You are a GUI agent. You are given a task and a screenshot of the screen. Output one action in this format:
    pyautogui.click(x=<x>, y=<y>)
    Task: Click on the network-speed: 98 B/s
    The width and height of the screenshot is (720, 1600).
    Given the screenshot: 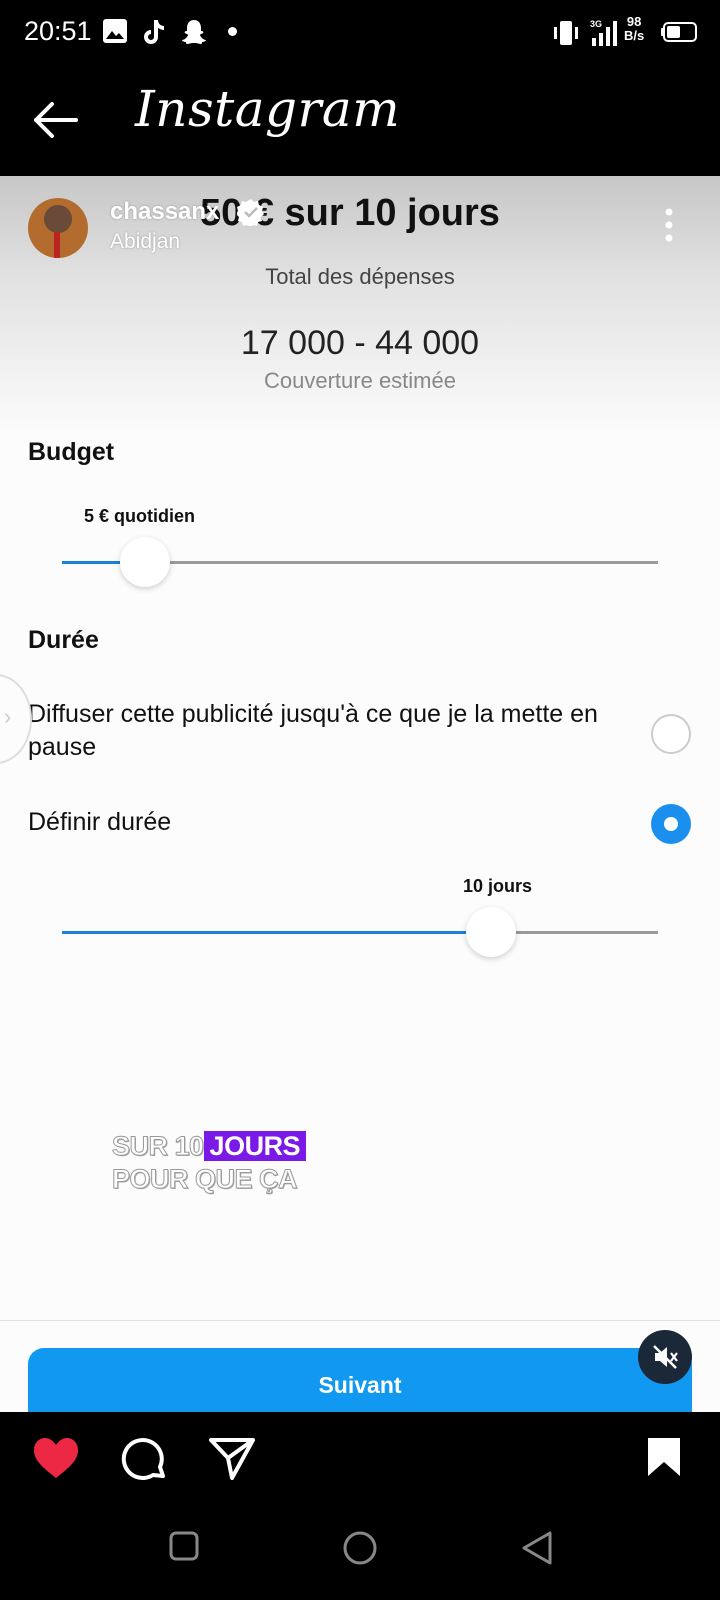 What is the action you would take?
    pyautogui.click(x=634, y=29)
    